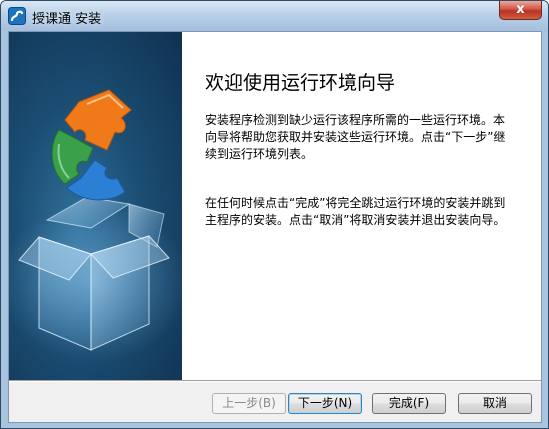  I want to click on title-bar: 授课通 安装 x, so click(274, 16).